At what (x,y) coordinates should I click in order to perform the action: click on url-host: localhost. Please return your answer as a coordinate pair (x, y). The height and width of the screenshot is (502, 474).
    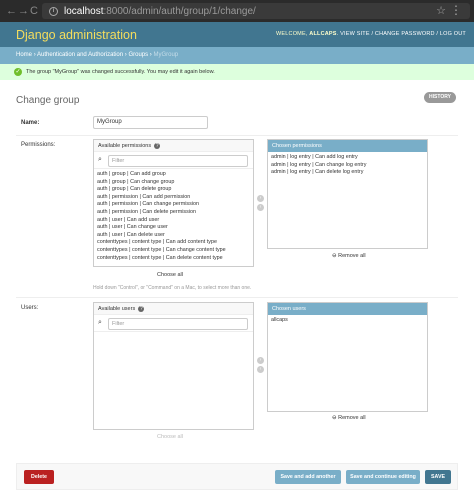
    Looking at the image, I should click on (84, 11).